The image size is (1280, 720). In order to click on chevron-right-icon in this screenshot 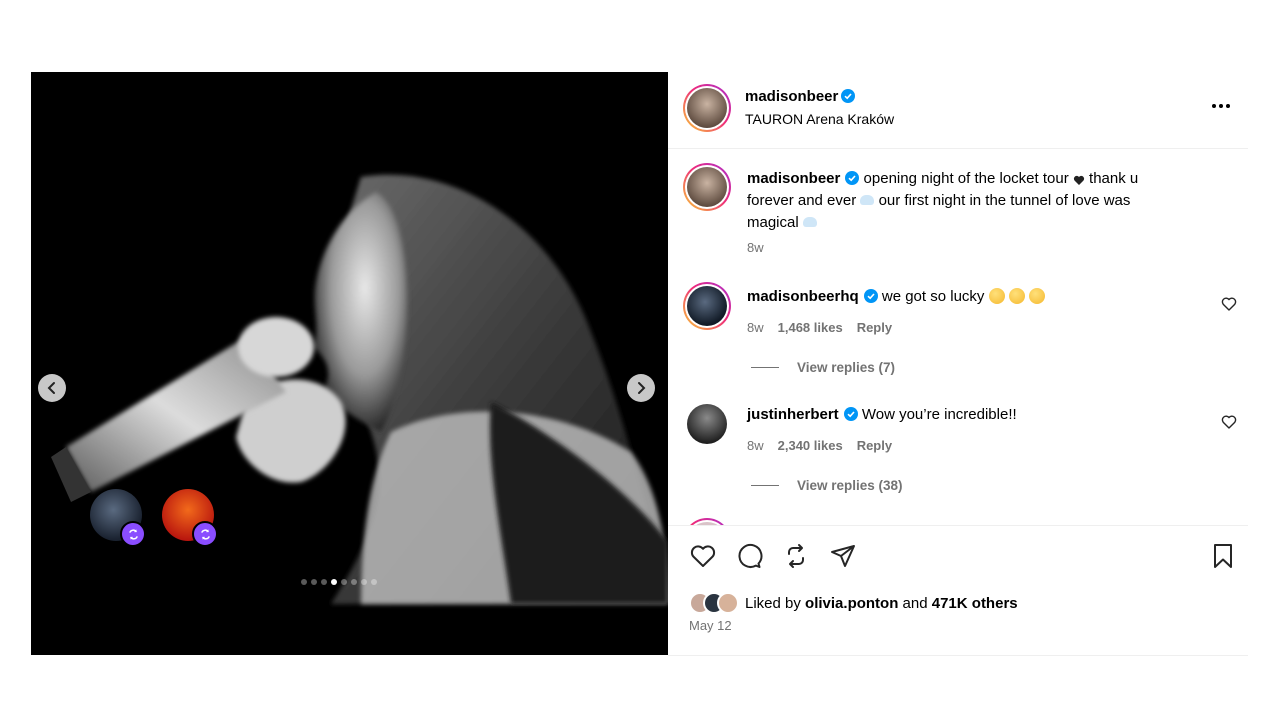, I will do `click(642, 388)`.